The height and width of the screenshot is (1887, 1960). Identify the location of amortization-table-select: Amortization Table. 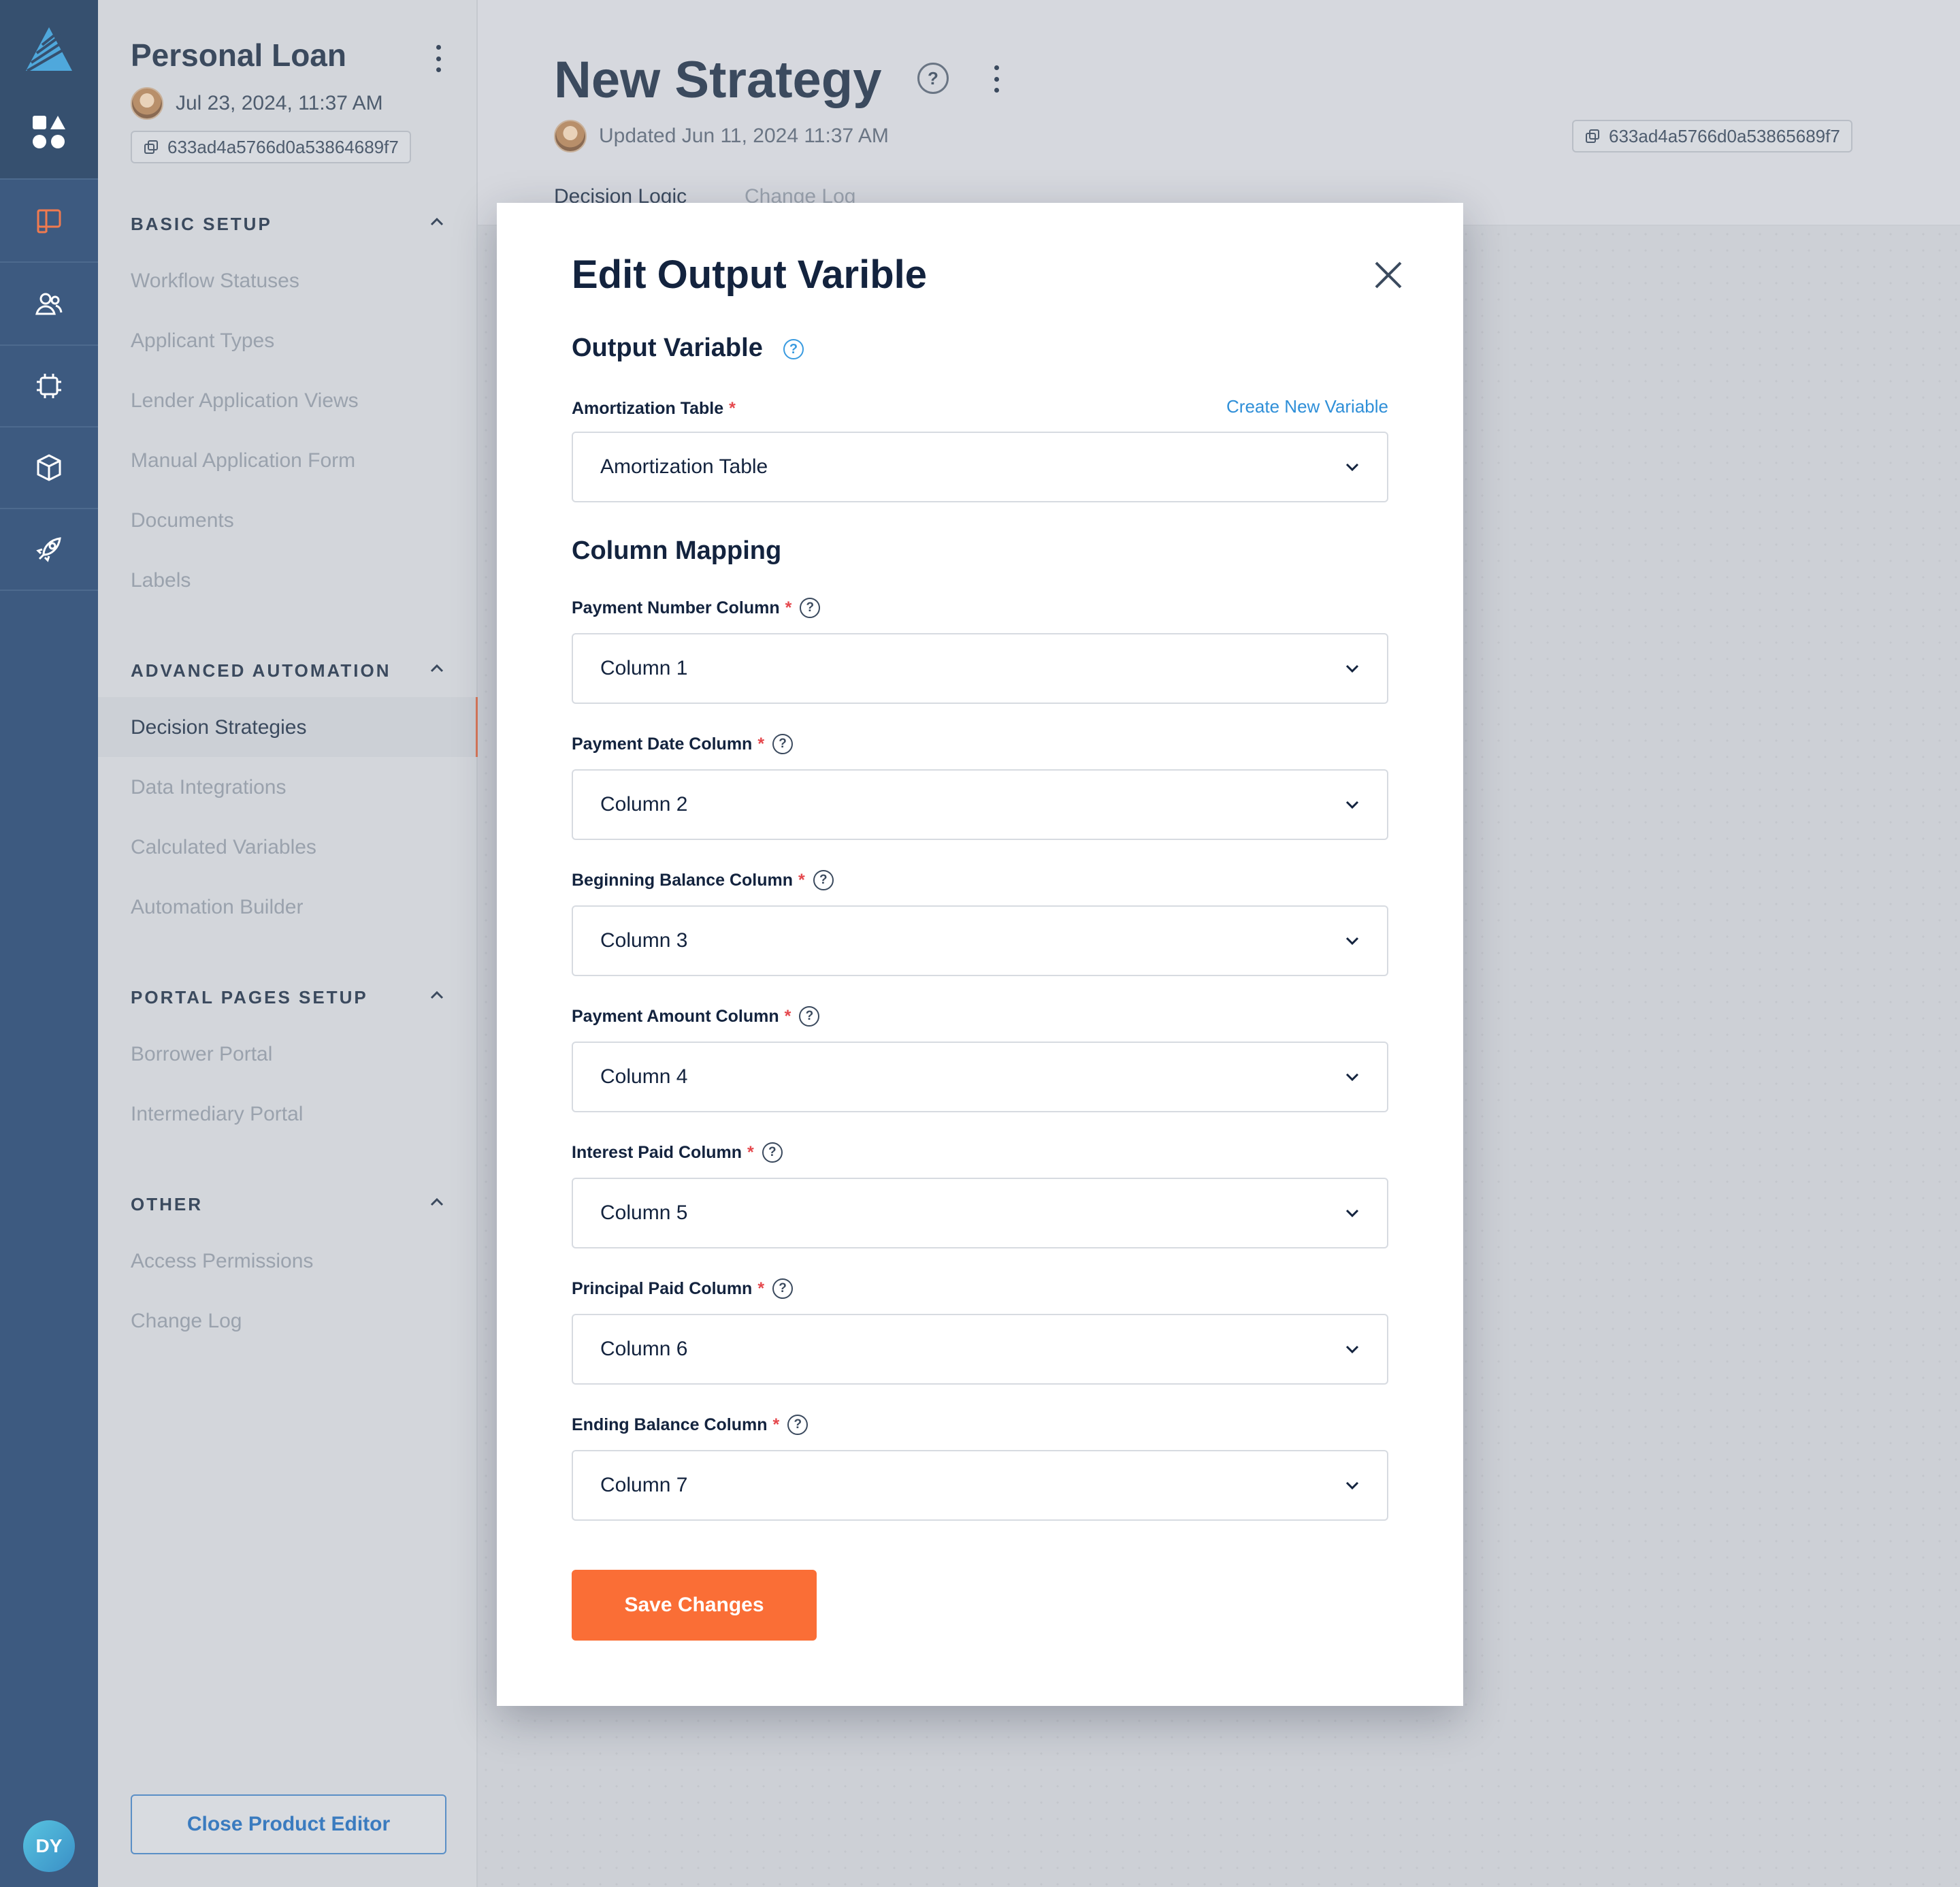
(980, 467).